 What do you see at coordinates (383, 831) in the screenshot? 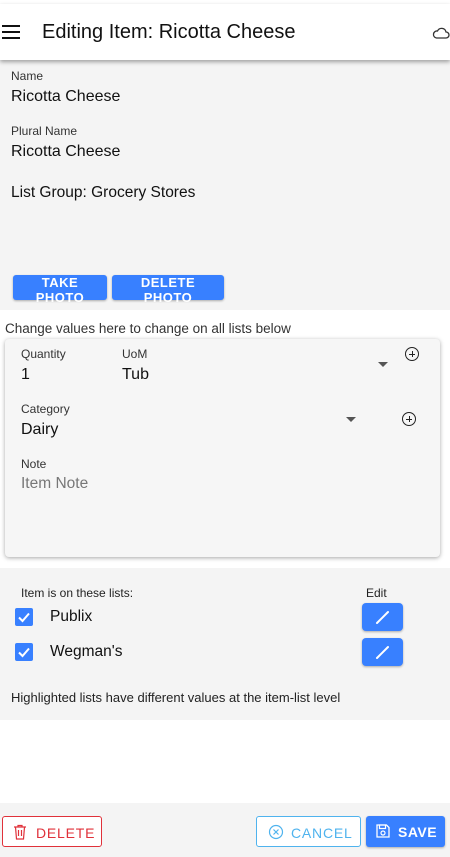
I see `save-disk-icon` at bounding box center [383, 831].